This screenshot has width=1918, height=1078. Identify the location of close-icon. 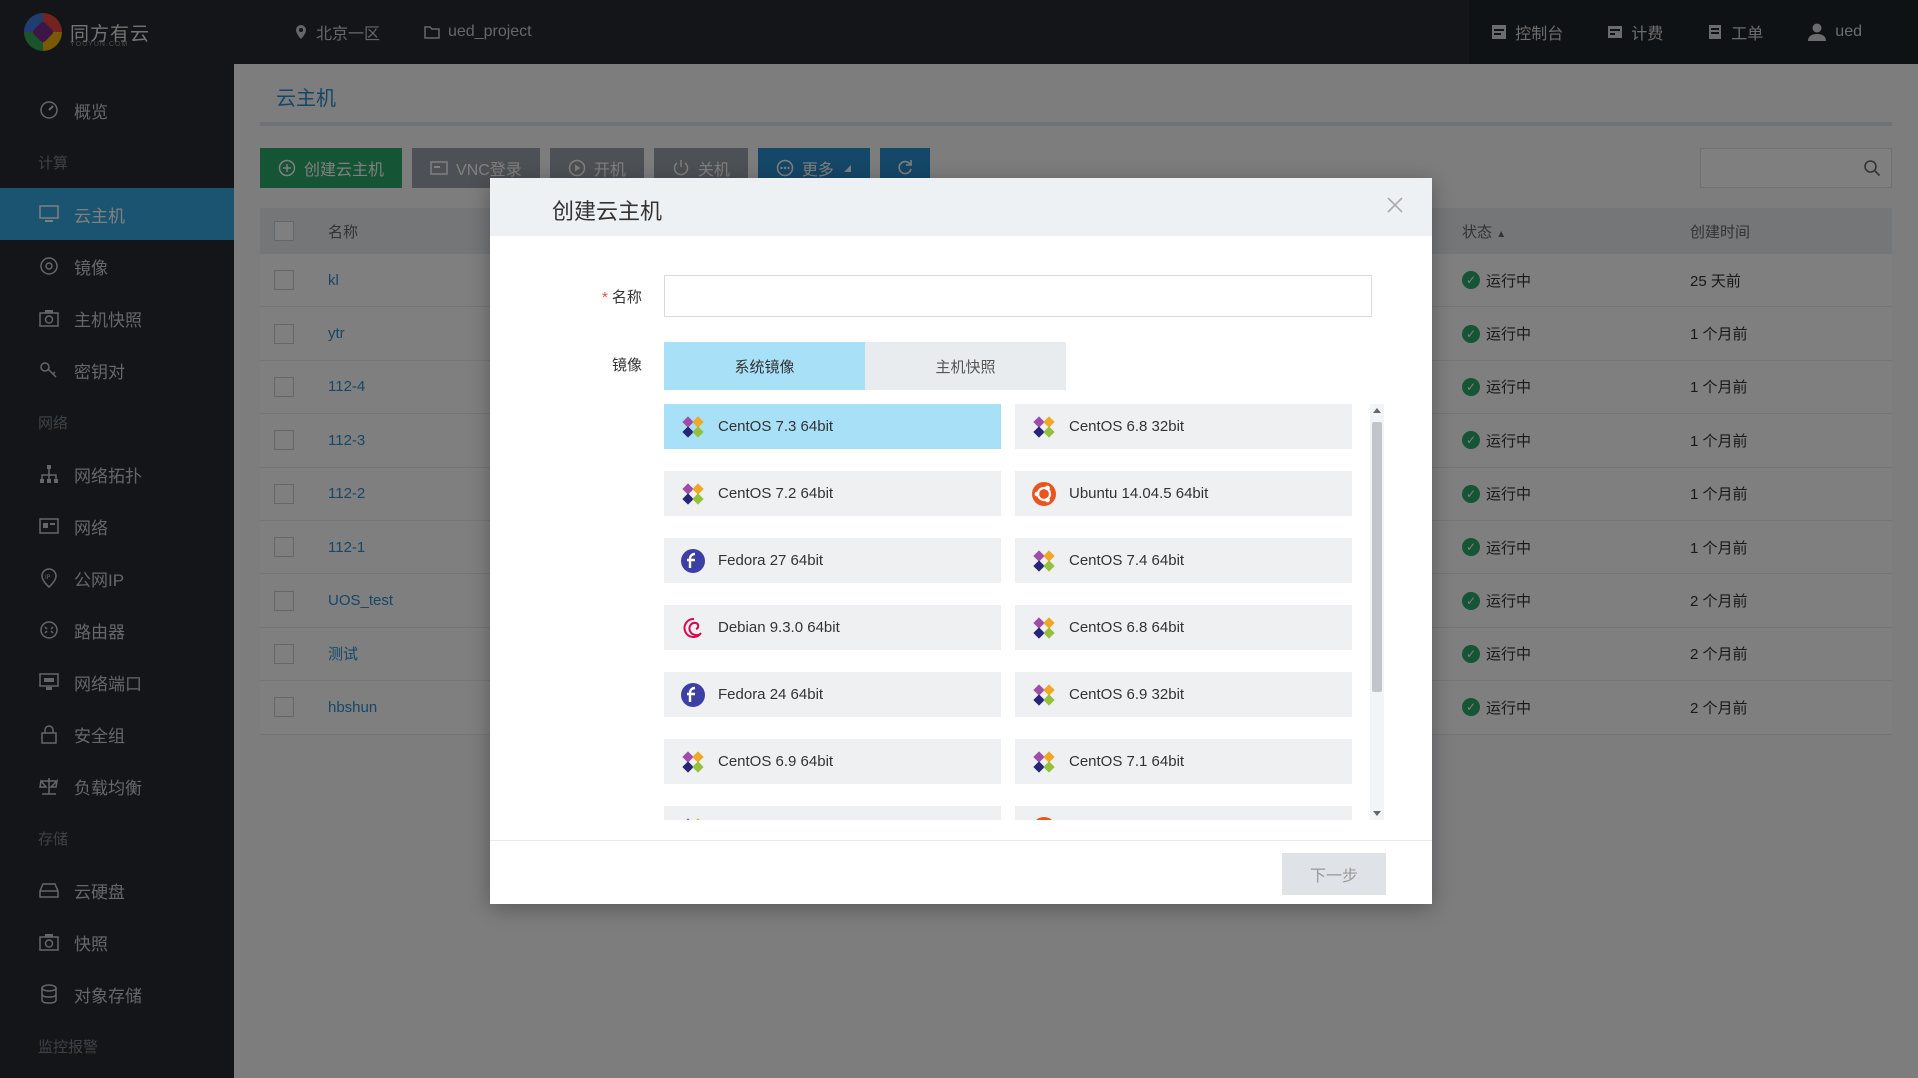
(1395, 205).